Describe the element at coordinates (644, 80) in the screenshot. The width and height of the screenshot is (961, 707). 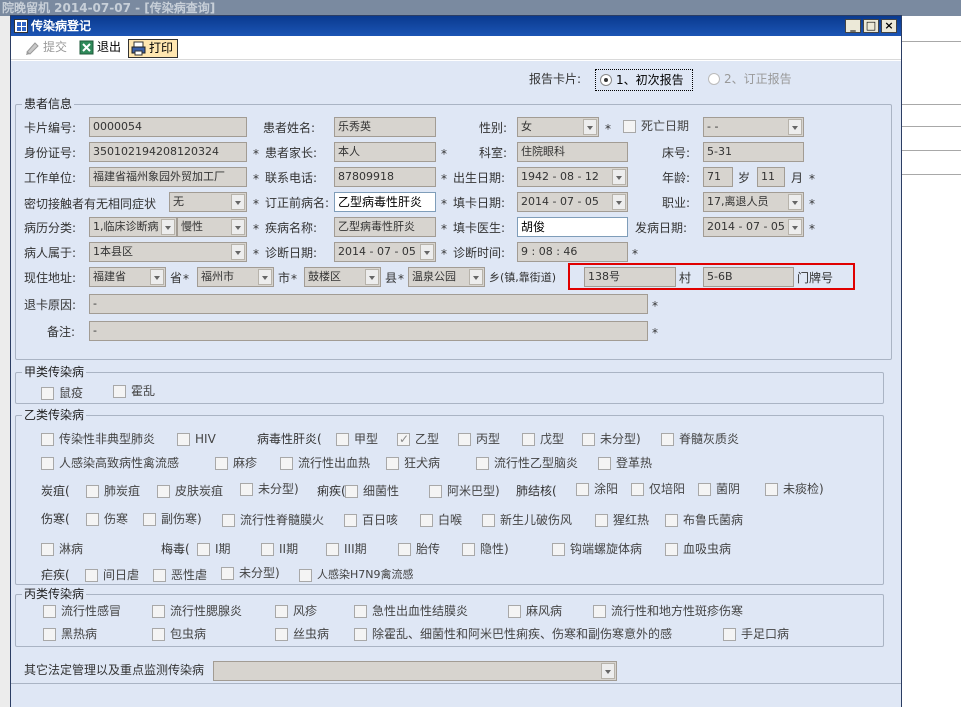
I see `initial-report-radio: 1、初次报告` at that location.